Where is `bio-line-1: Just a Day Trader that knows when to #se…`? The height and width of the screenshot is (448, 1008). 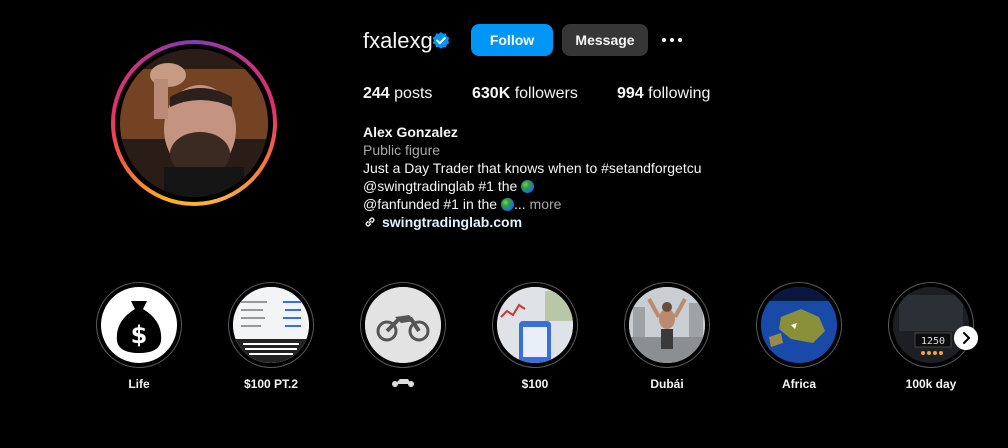
bio-line-1: Just a Day Trader that knows when to #se… is located at coordinates (532, 168).